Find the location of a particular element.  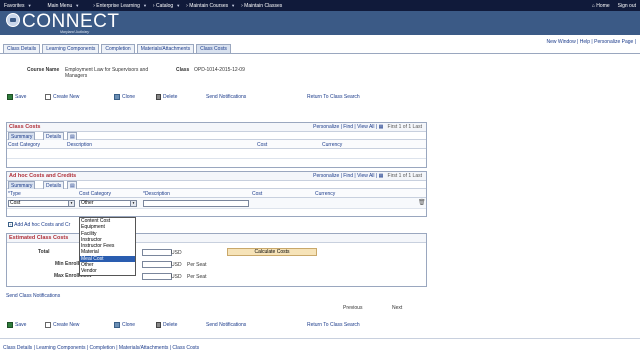

dropdown-option: Vendor is located at coordinates (107, 271).